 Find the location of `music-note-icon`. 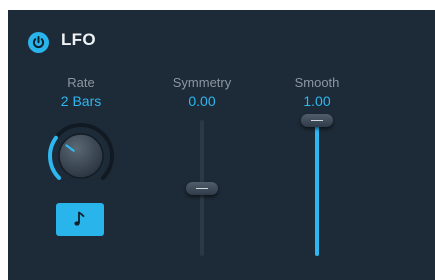

music-note-icon is located at coordinates (79, 218).